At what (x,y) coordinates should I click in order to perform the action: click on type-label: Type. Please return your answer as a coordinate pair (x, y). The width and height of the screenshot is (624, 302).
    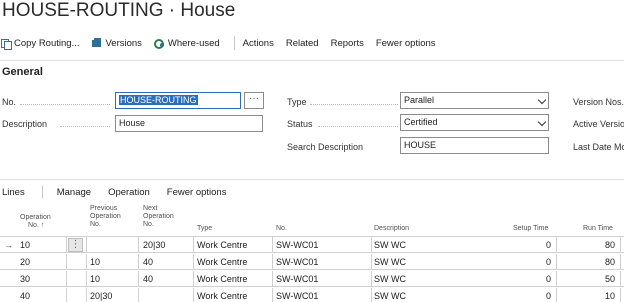
    Looking at the image, I should click on (297, 102).